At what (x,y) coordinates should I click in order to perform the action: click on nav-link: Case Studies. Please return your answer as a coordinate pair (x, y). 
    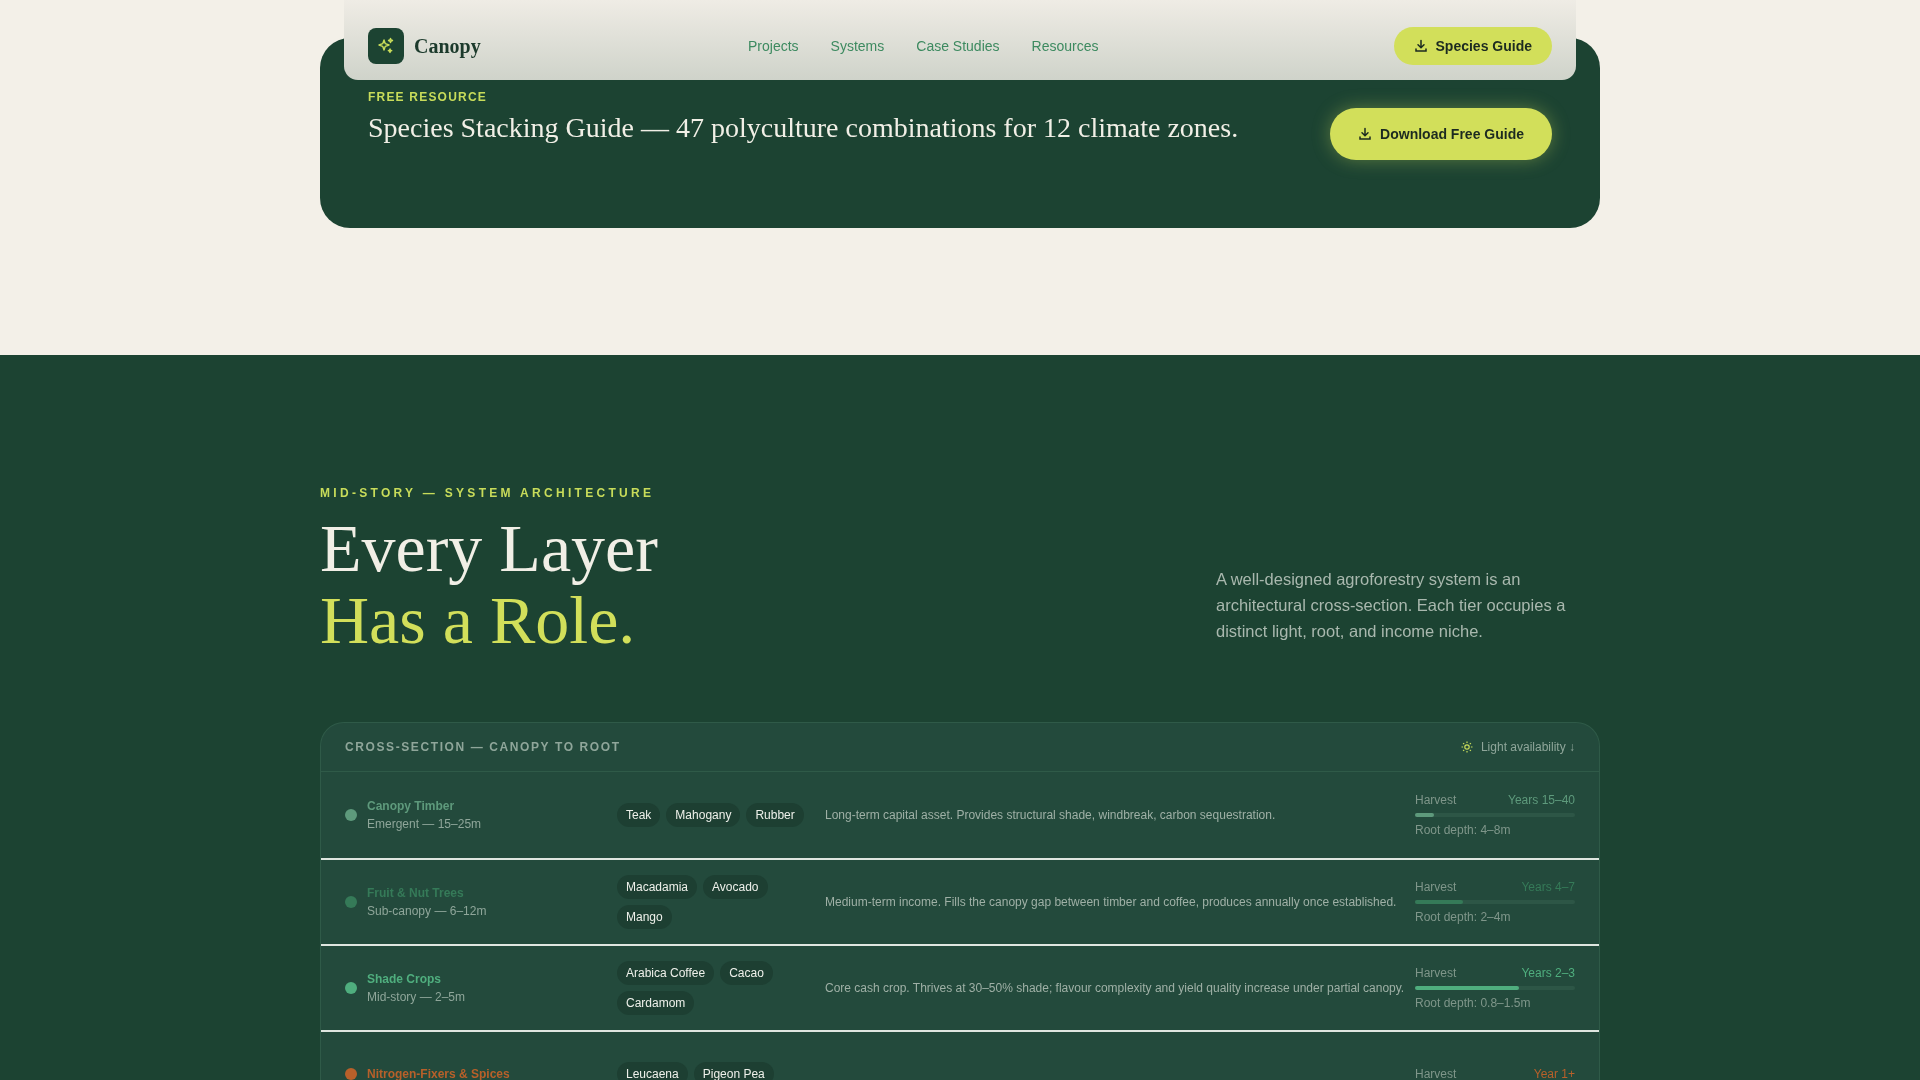
    Looking at the image, I should click on (958, 46).